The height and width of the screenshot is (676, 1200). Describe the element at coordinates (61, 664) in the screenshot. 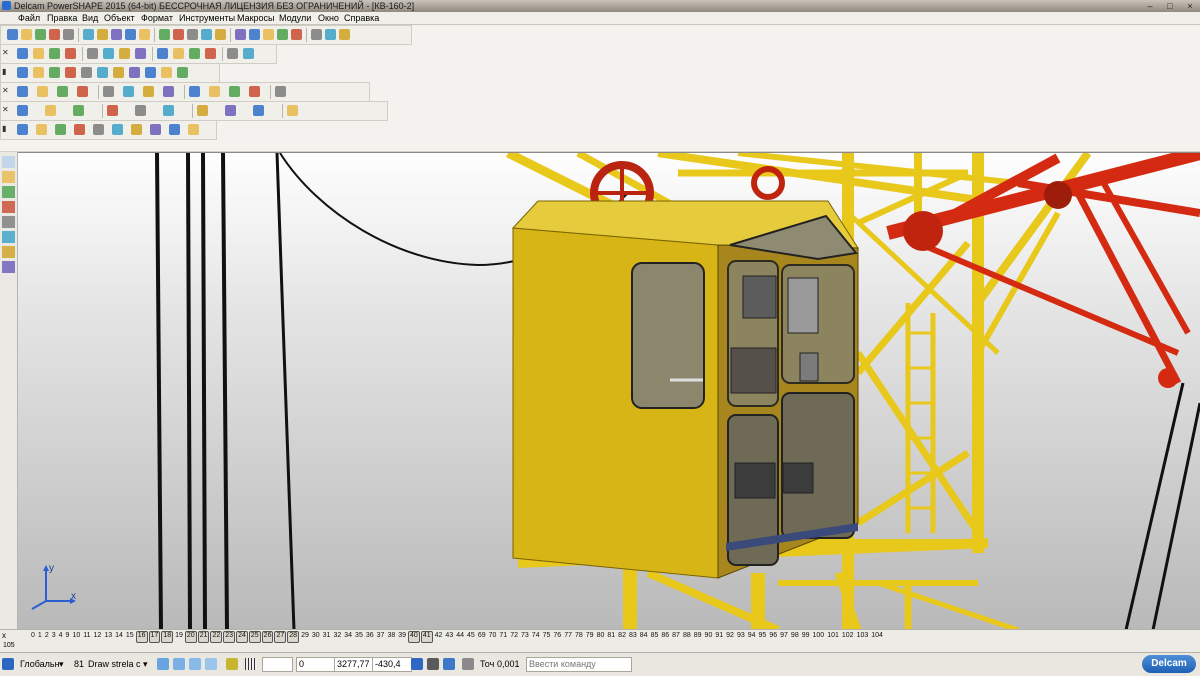

I see `workplane-dropdown-icon: ▾` at that location.